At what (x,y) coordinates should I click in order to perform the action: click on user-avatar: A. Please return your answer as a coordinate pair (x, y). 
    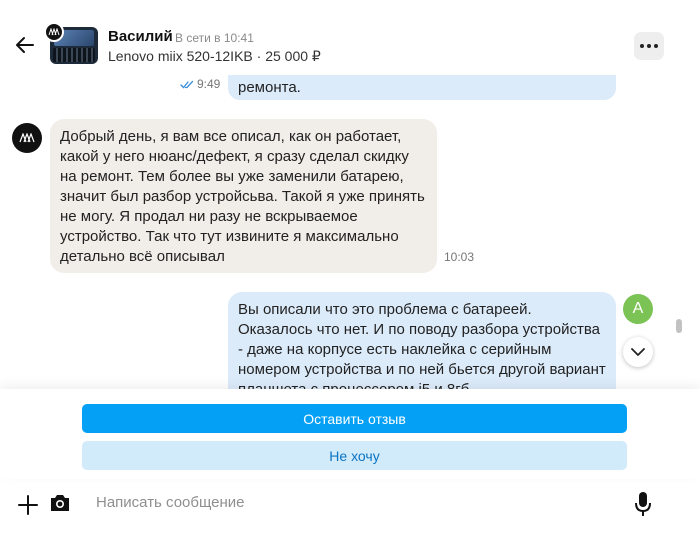
    Looking at the image, I should click on (638, 309).